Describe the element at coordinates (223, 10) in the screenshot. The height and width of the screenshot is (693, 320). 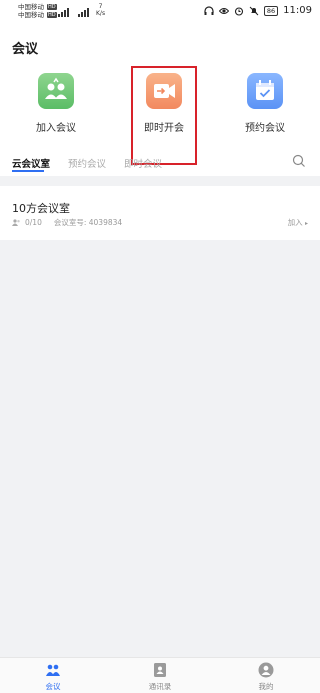
I see `eye-icon` at that location.